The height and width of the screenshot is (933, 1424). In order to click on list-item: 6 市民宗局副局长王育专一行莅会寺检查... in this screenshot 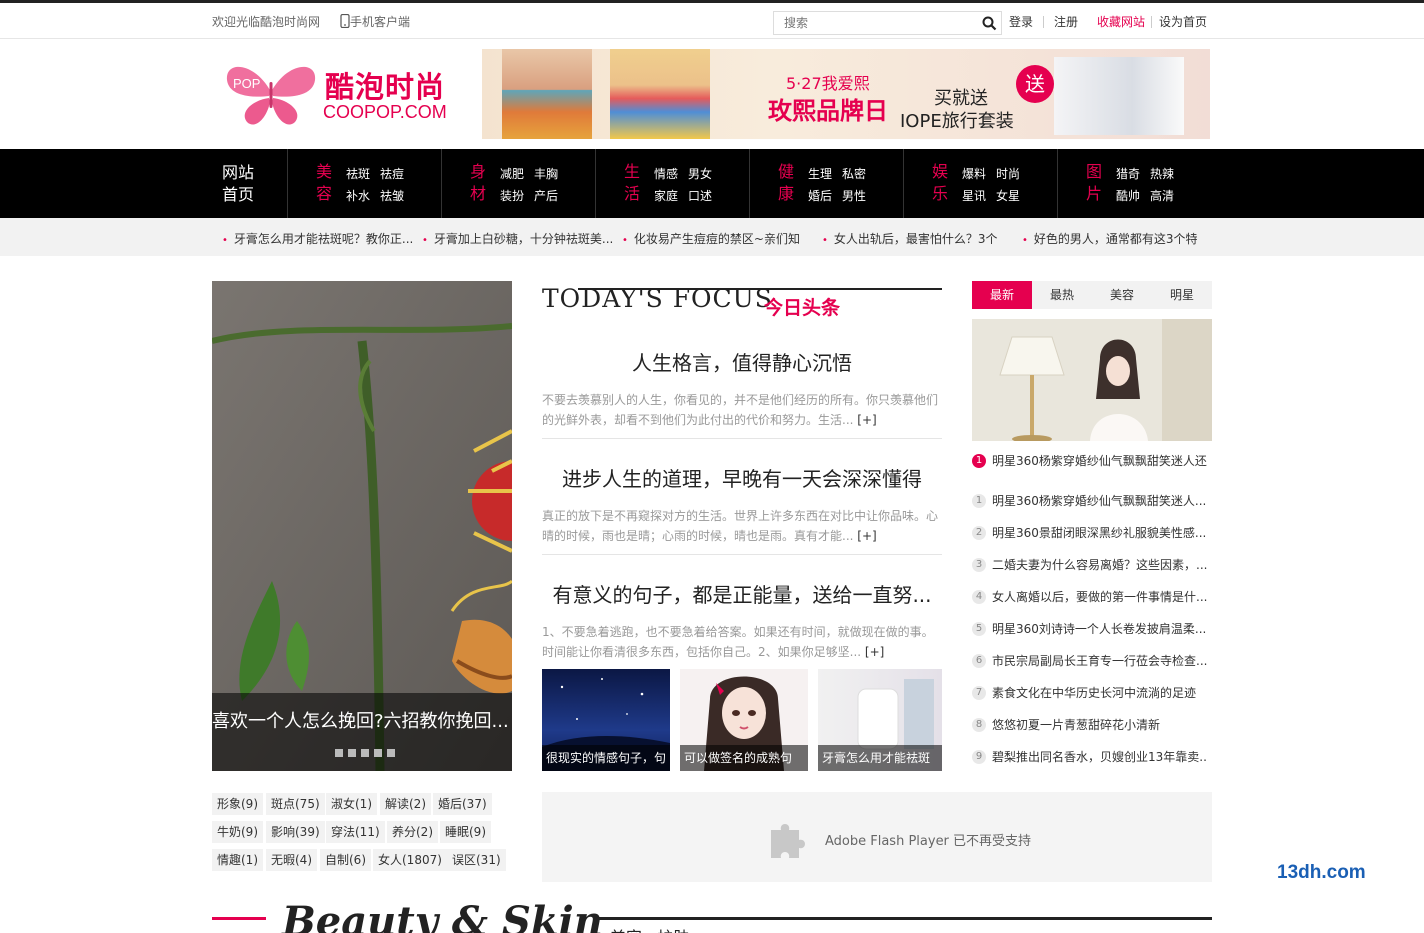, I will do `click(1092, 662)`.